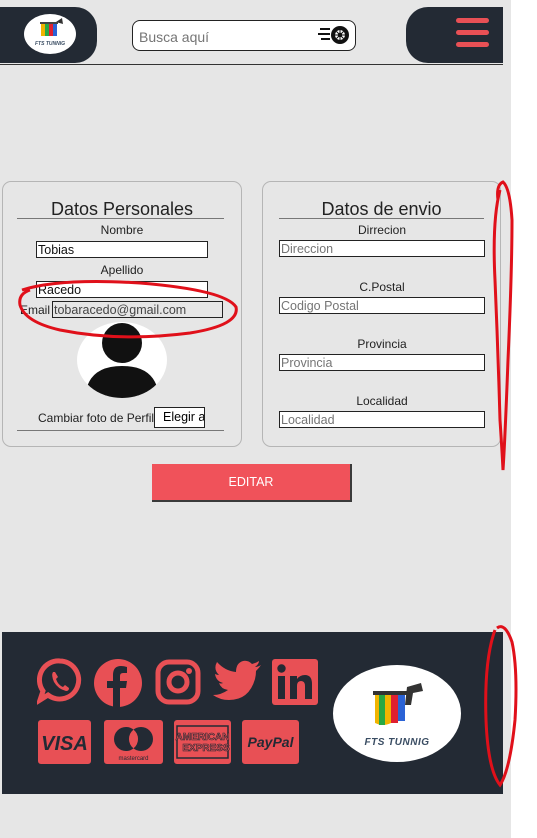 This screenshot has height=838, width=537. What do you see at coordinates (472, 33) in the screenshot?
I see `hamburger-menu-icon` at bounding box center [472, 33].